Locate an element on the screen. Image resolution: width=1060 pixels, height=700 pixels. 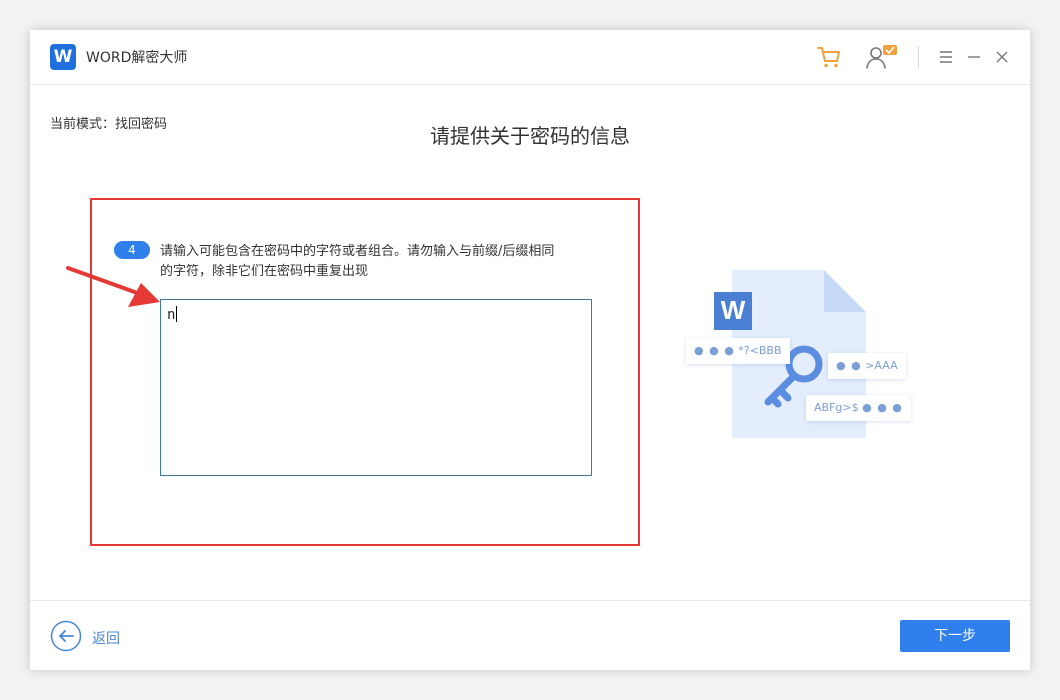
cart-icon is located at coordinates (829, 57).